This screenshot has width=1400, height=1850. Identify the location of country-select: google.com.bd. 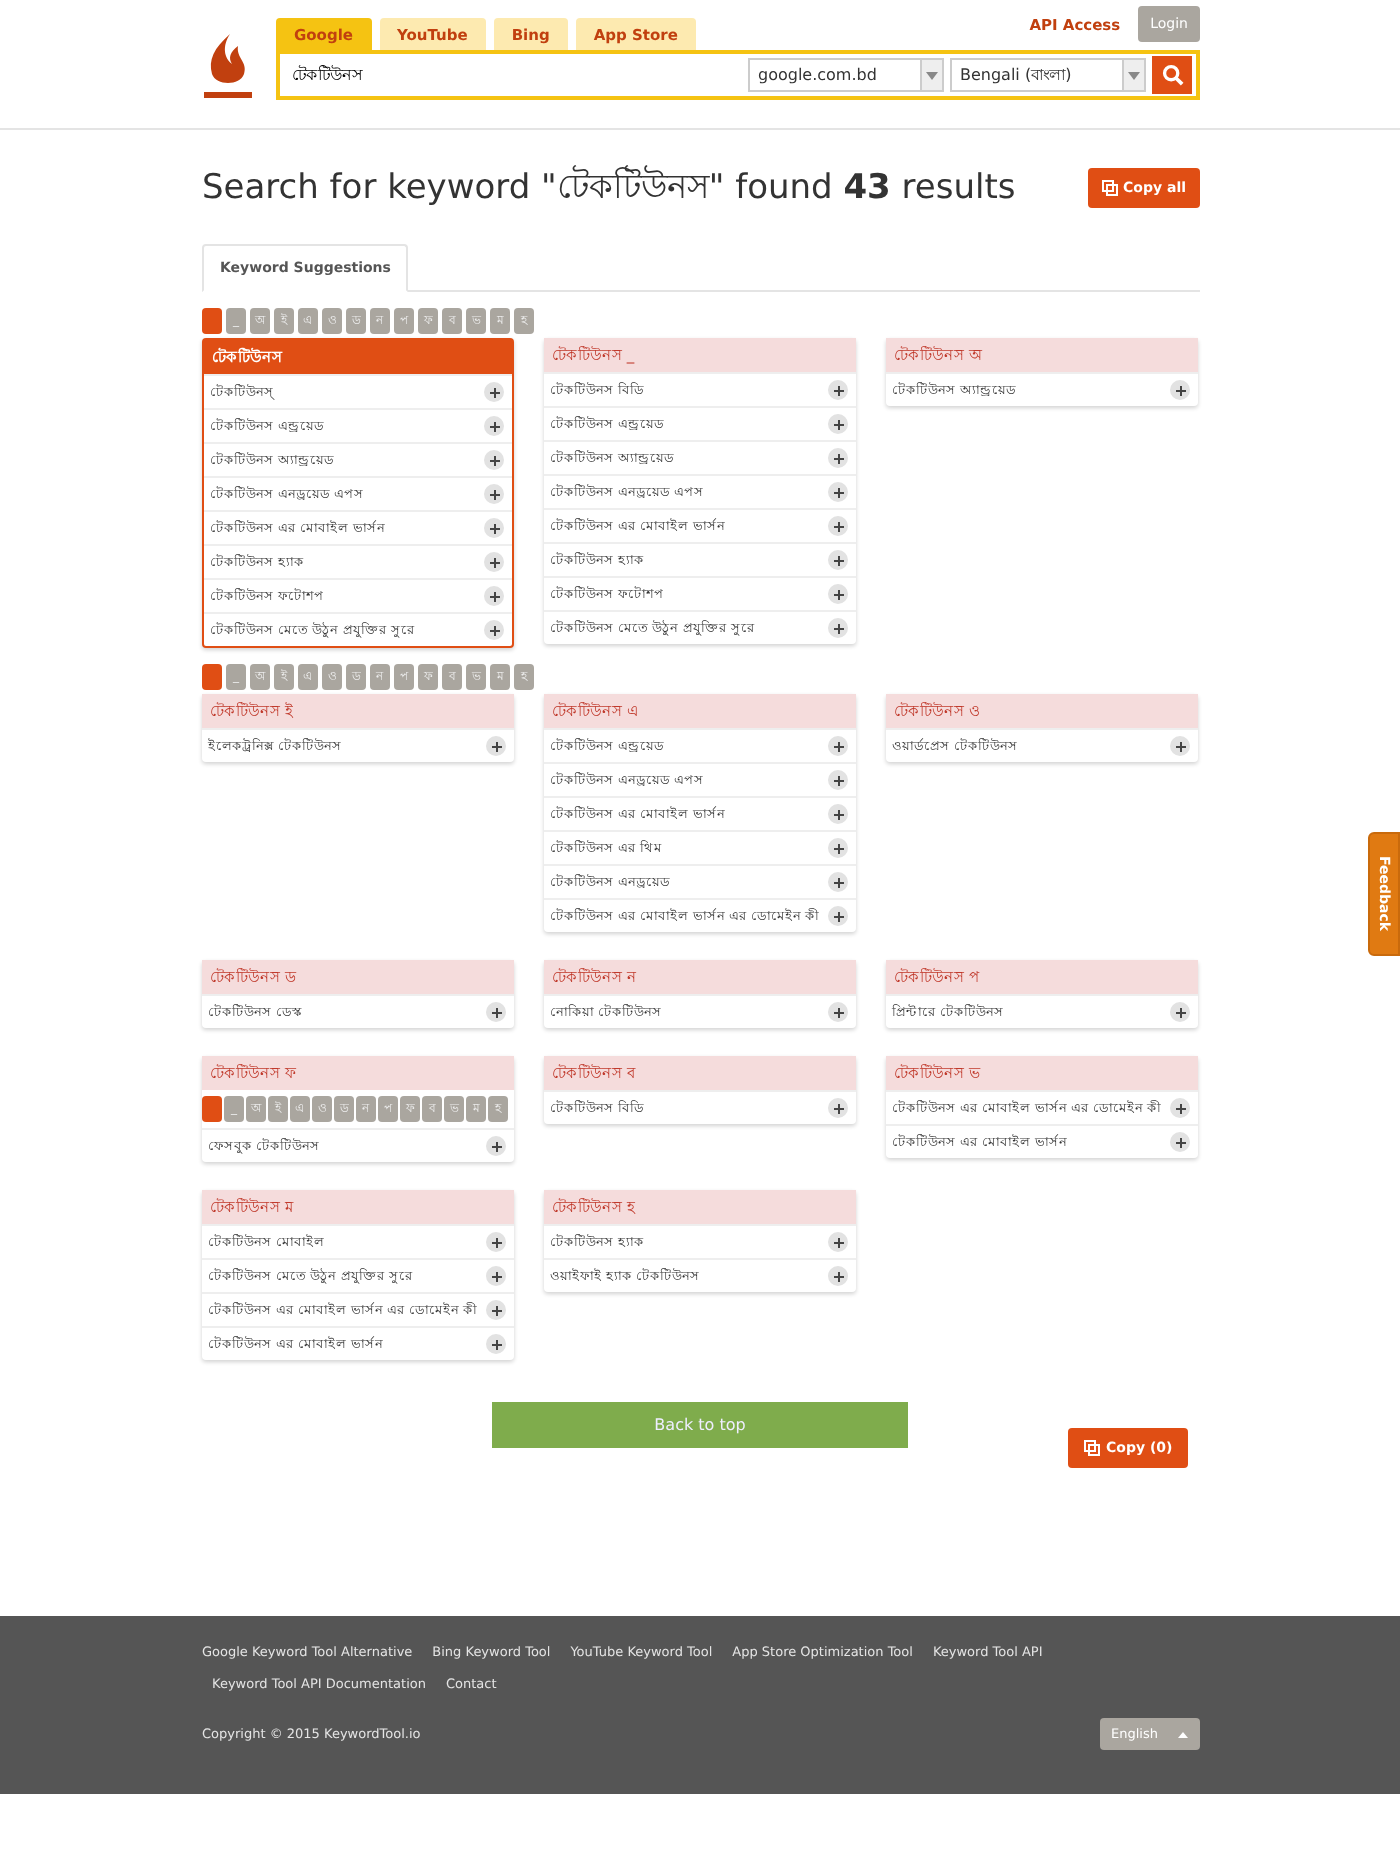
(846, 75).